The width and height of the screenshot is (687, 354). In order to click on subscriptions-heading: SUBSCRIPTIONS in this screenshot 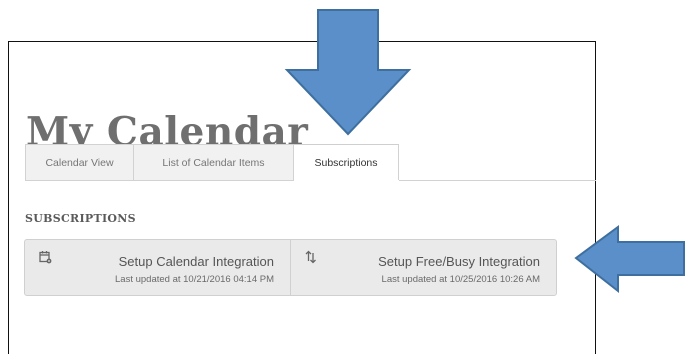, I will do `click(80, 218)`.